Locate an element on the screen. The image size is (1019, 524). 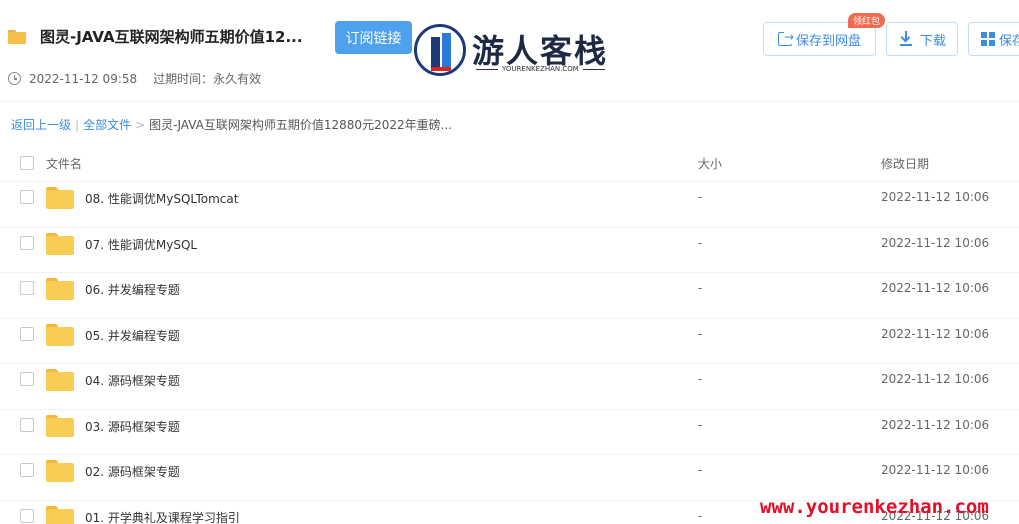
logo-subtext: YOURENKEZHAN.COM is located at coordinates (536, 69).